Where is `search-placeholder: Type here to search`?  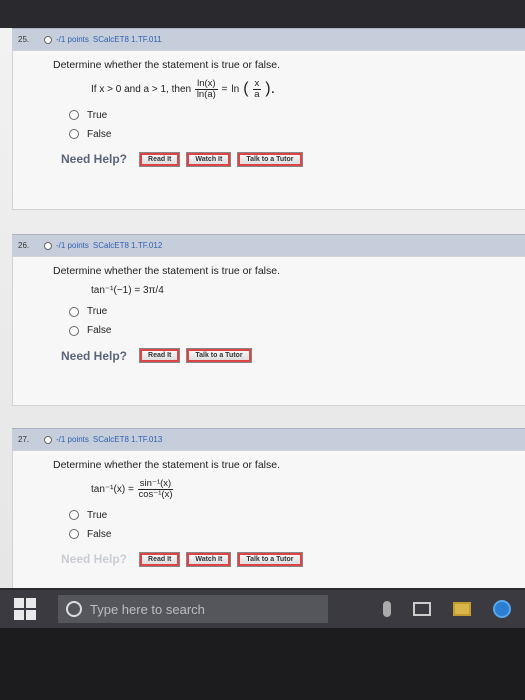
search-placeholder: Type here to search is located at coordinates (147, 609).